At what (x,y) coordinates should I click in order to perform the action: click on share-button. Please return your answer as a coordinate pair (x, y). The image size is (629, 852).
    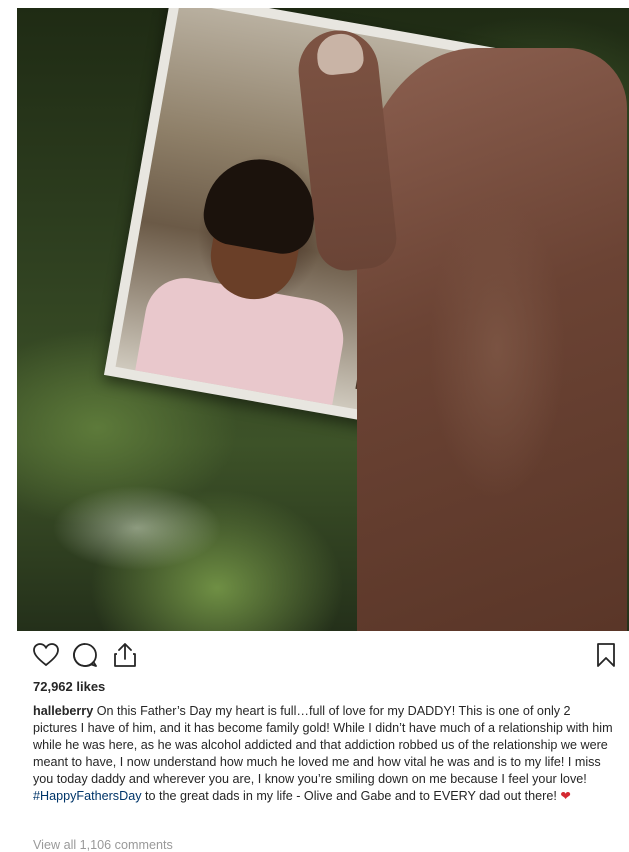
    Looking at the image, I should click on (125, 655).